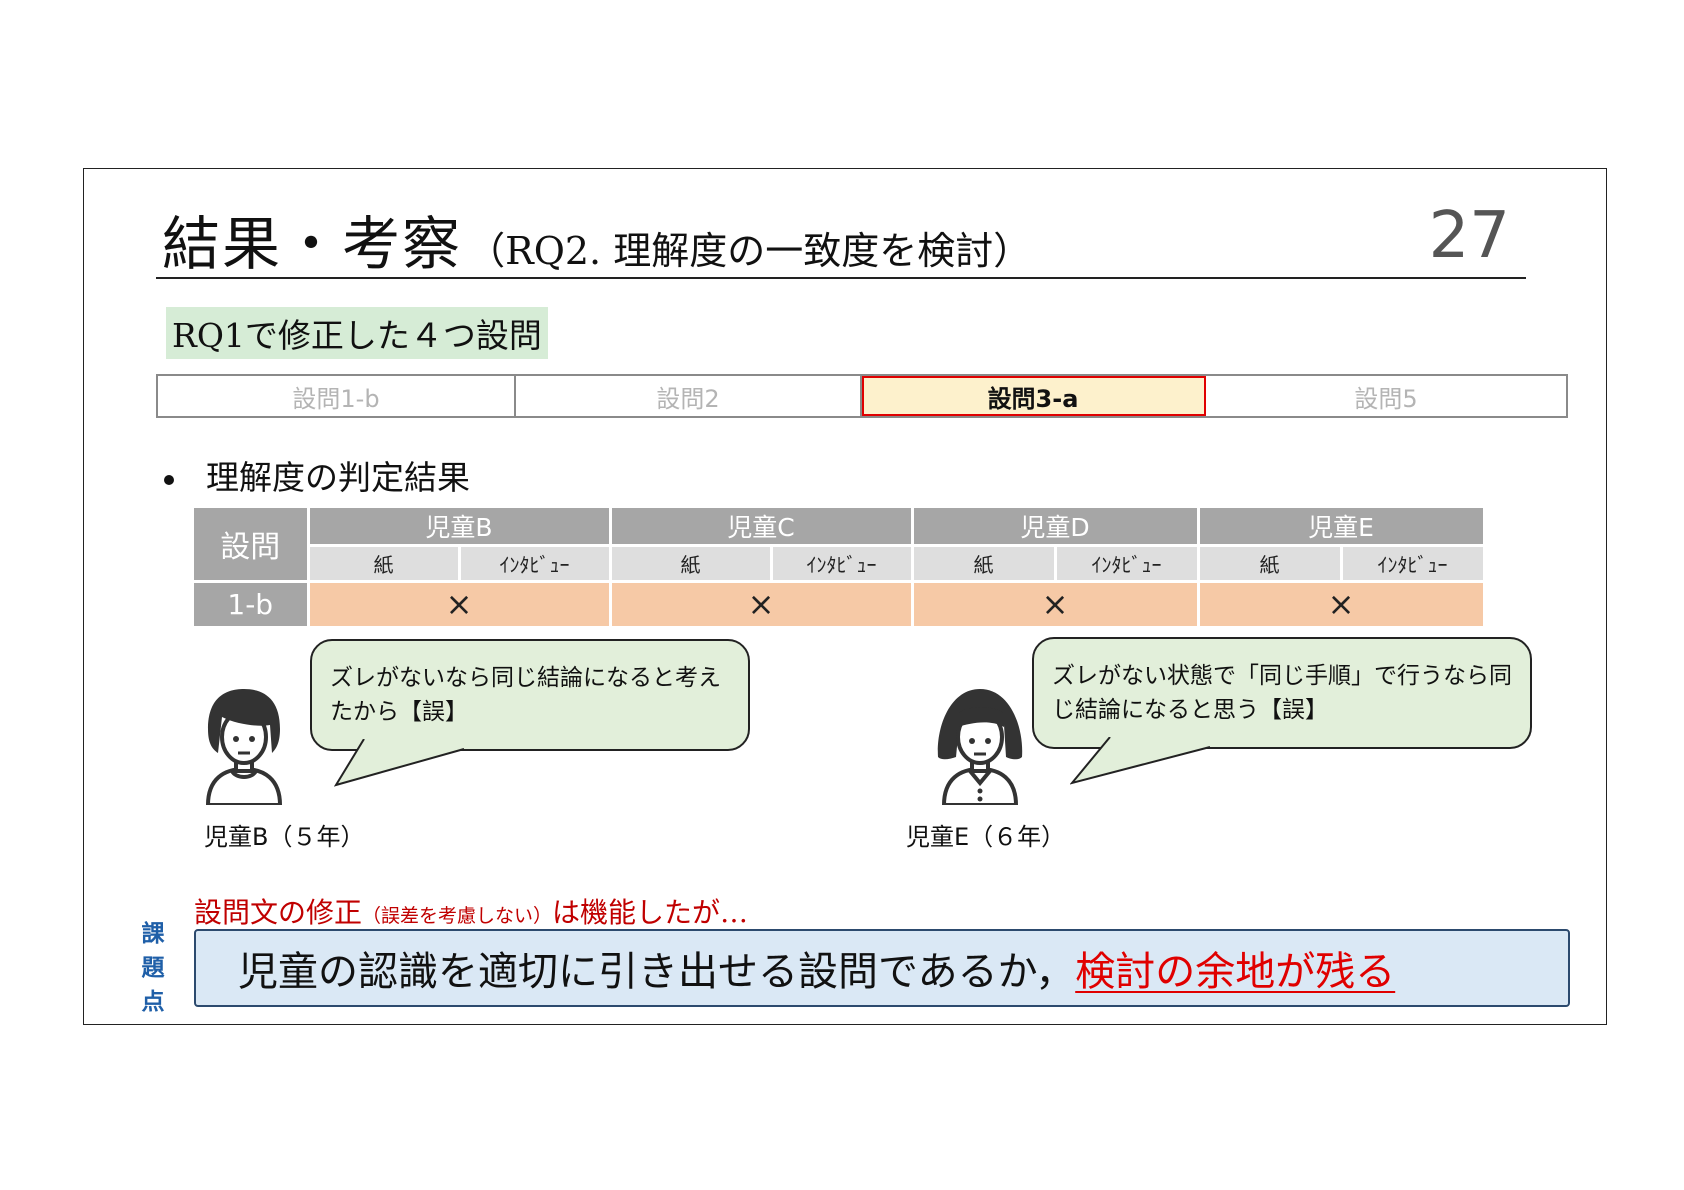 The image size is (1684, 1190). Describe the element at coordinates (1034, 396) in the screenshot. I see `tab-question-3a: 設問3-a` at that location.